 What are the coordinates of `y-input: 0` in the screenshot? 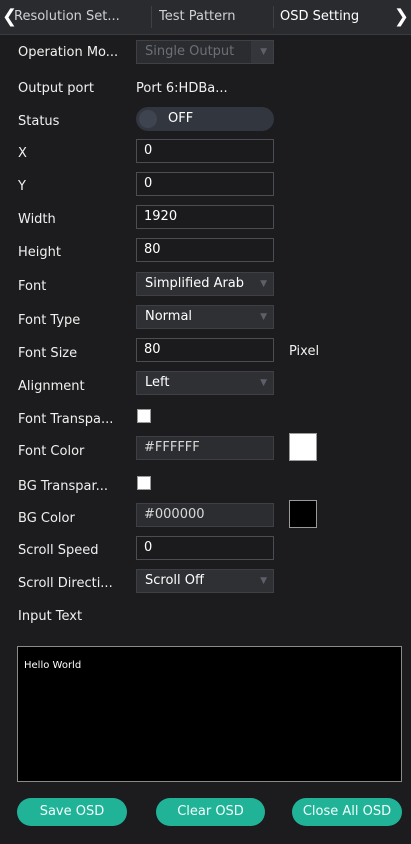 It's located at (205, 184).